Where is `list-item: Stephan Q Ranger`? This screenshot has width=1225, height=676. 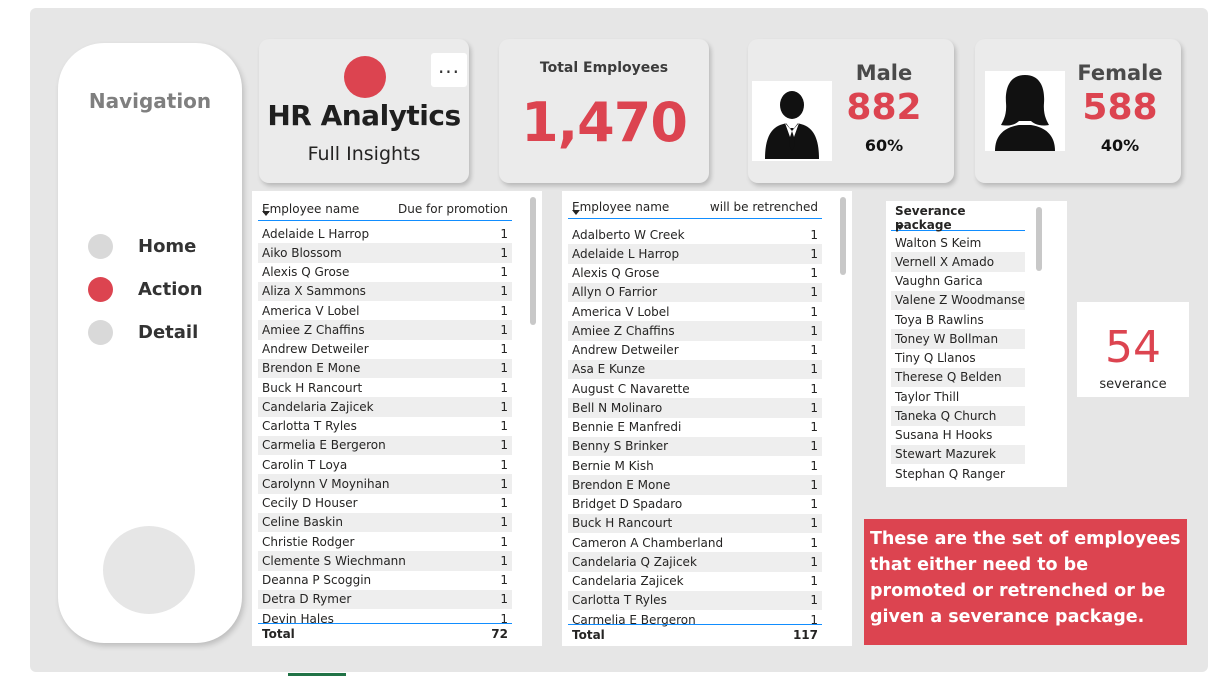 list-item: Stephan Q Ranger is located at coordinates (958, 473).